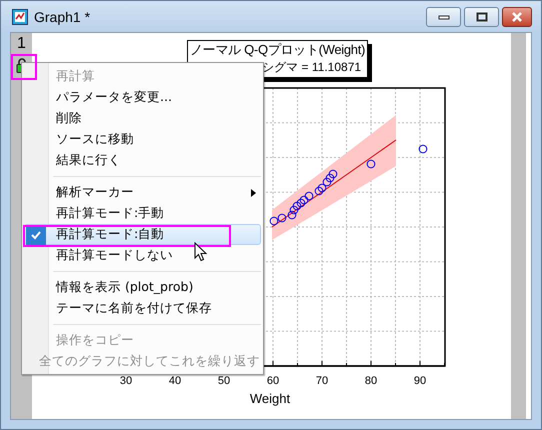 The image size is (542, 430). Describe the element at coordinates (371, 381) in the screenshot. I see `tick-label: 80` at that location.